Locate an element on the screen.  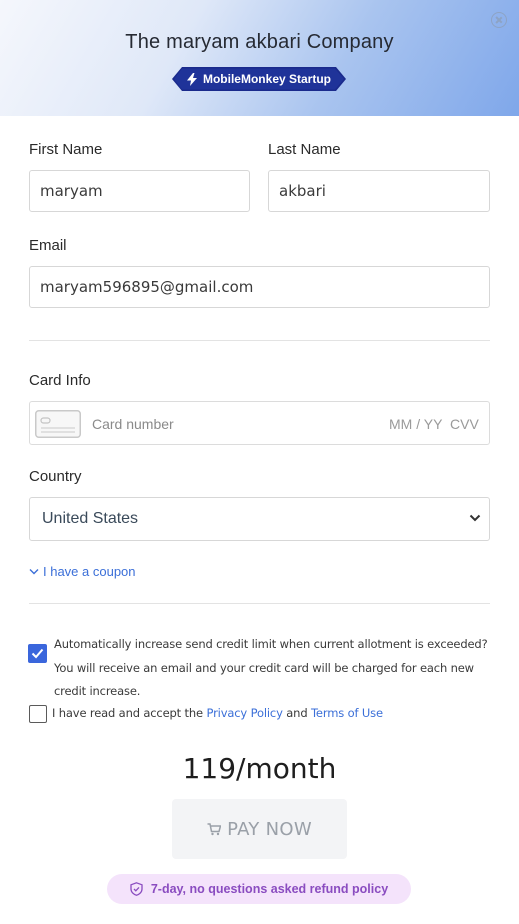
terms-prefix: I have read and accept the is located at coordinates (127, 713).